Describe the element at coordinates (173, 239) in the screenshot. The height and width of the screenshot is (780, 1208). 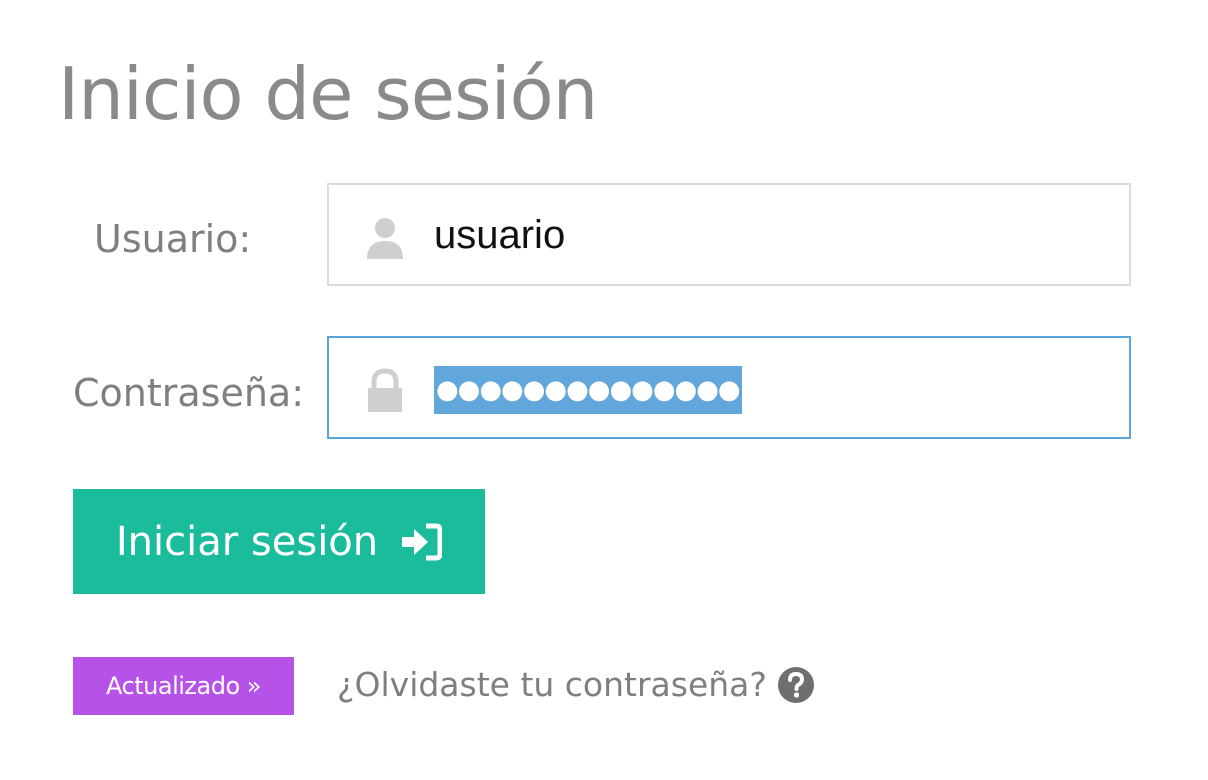
I see `username-label: Usuario:` at that location.